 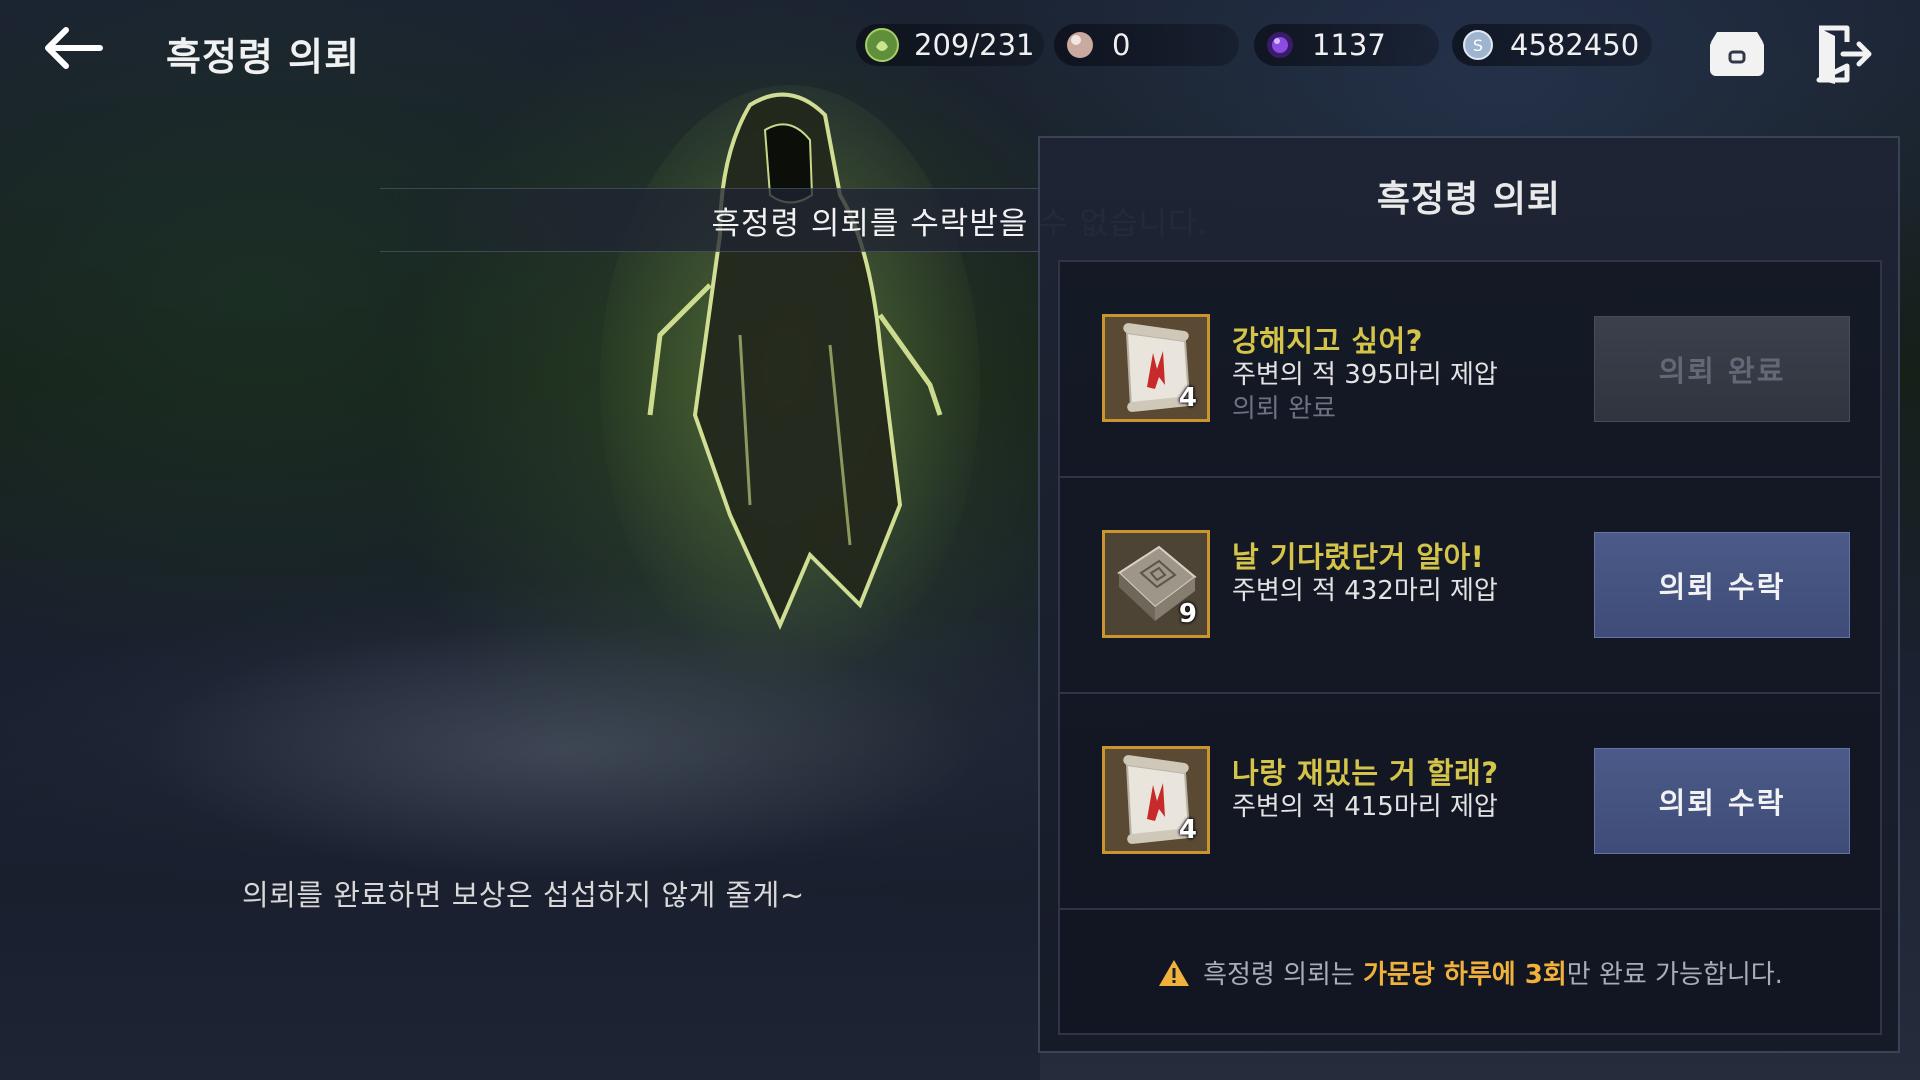 I want to click on top-bar: 흑정령 의뢰 209/231 0 1137 S 4582450, so click(x=960, y=50).